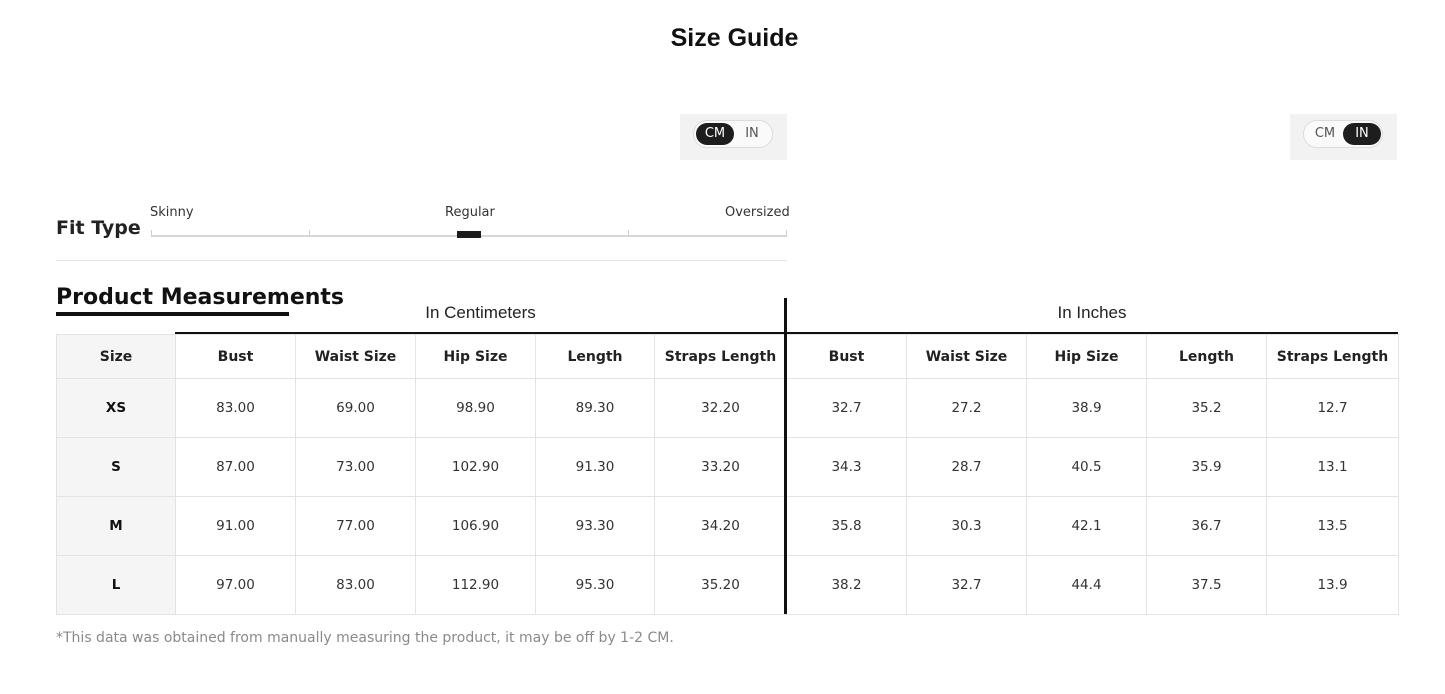  I want to click on table-cell: 112.90, so click(475, 585).